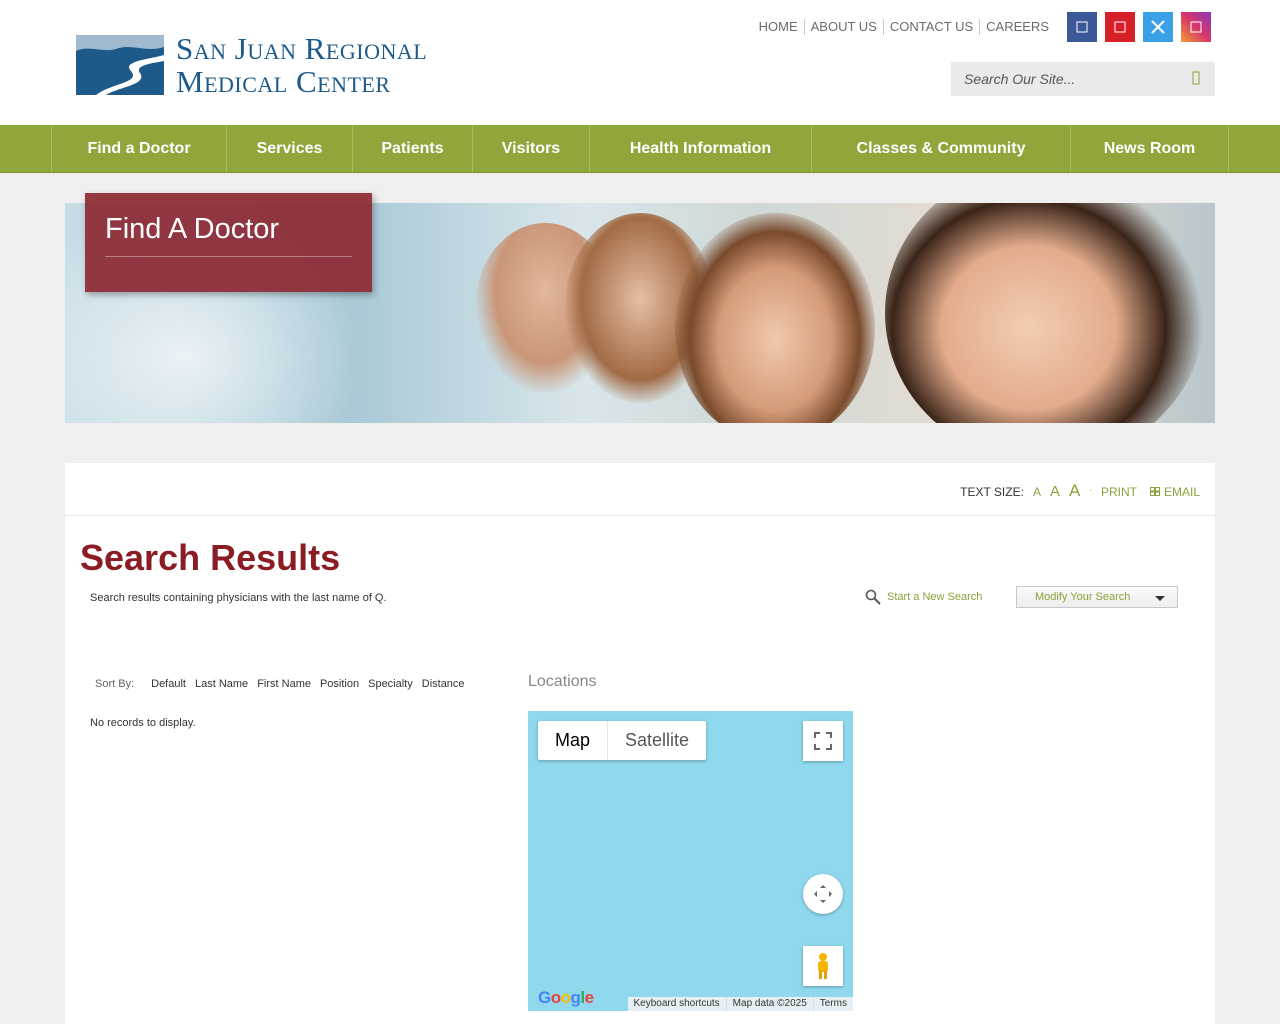 This screenshot has height=1024, width=1280. I want to click on text-size-small: A, so click(1037, 492).